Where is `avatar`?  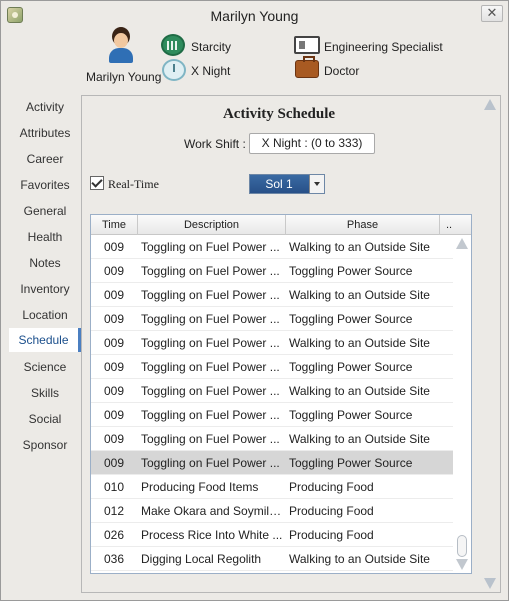
avatar is located at coordinates (121, 47).